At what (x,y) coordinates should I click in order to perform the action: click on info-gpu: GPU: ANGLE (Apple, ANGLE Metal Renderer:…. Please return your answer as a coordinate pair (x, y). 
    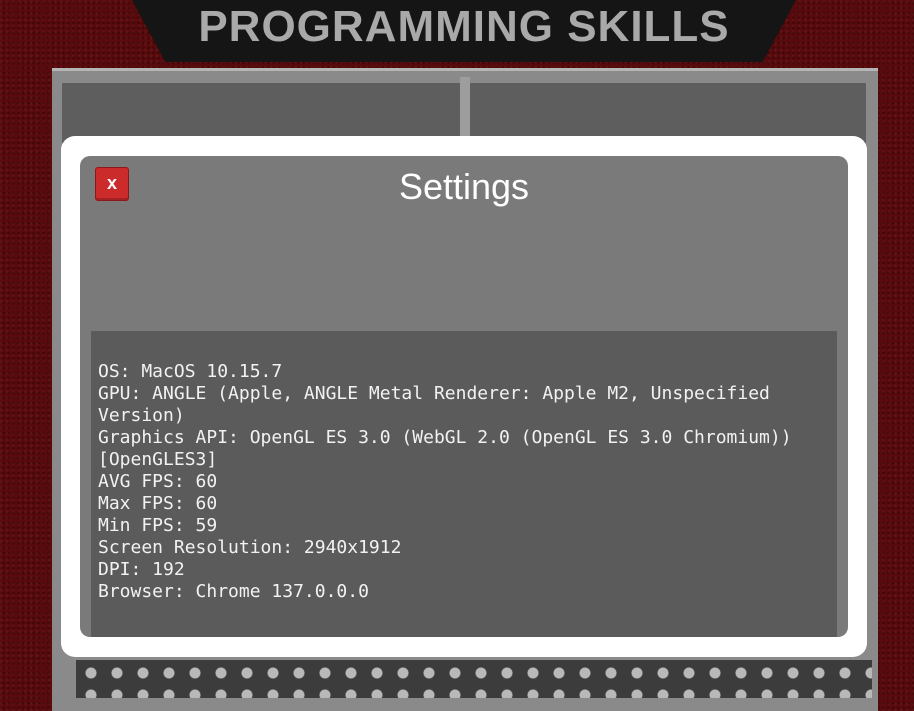
    Looking at the image, I should click on (439, 404).